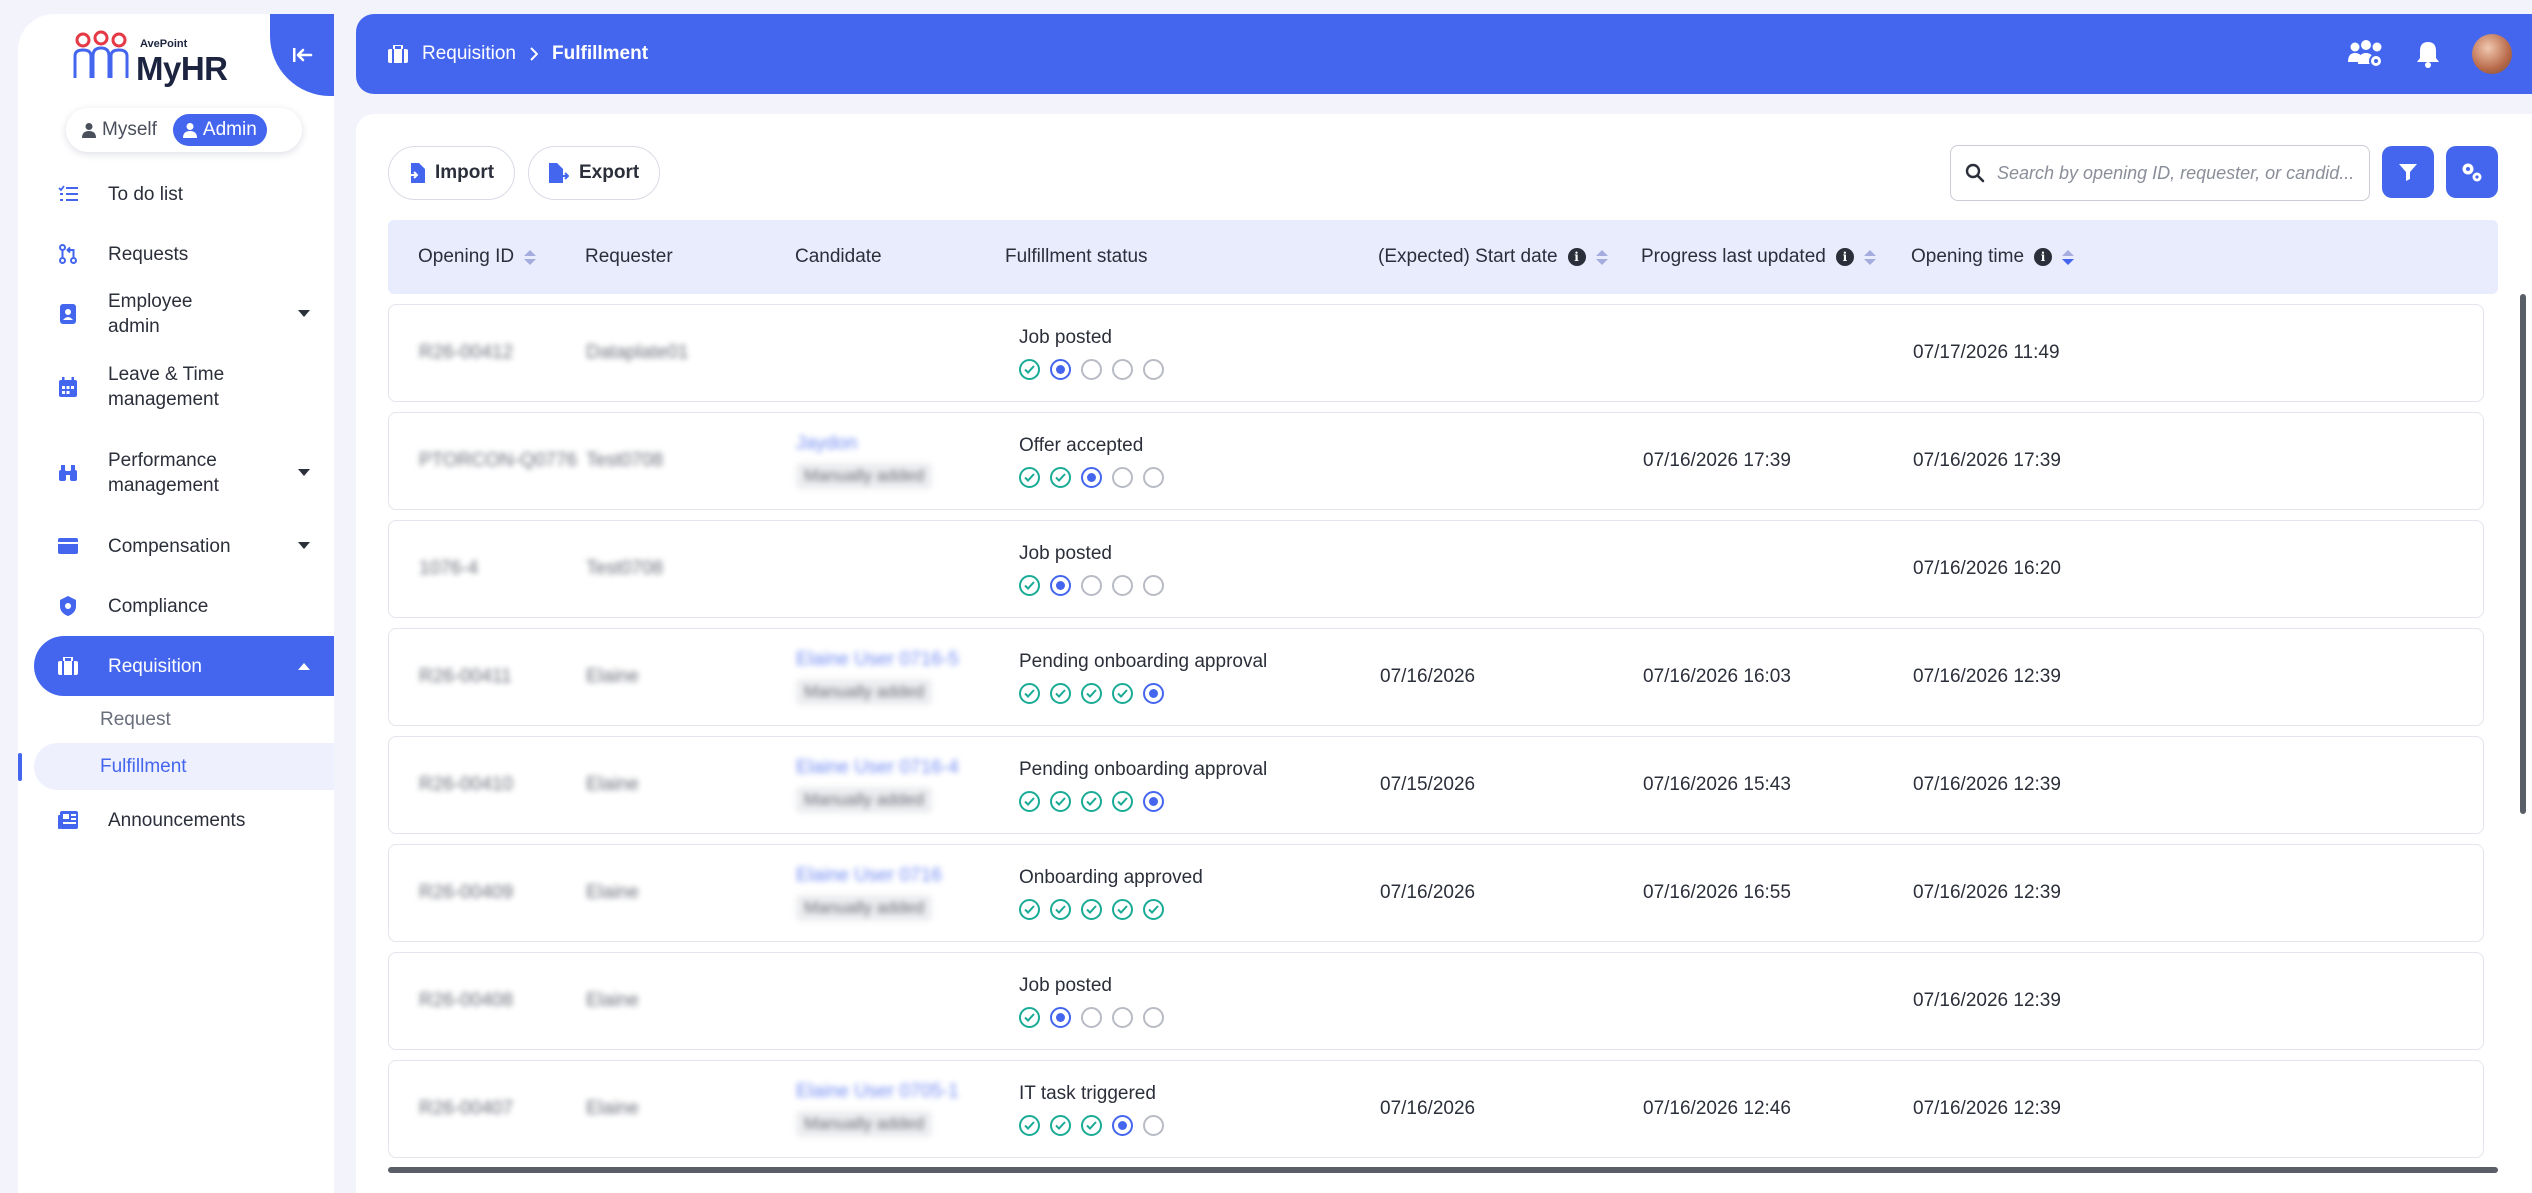  What do you see at coordinates (612, 676) in the screenshot?
I see `requester-cell: Elaine` at bounding box center [612, 676].